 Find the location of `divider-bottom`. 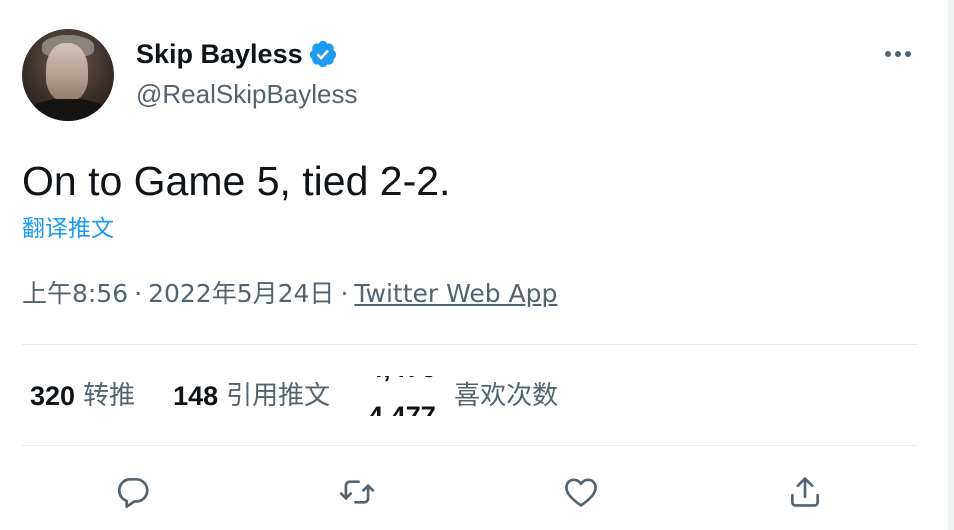

divider-bottom is located at coordinates (470, 445).